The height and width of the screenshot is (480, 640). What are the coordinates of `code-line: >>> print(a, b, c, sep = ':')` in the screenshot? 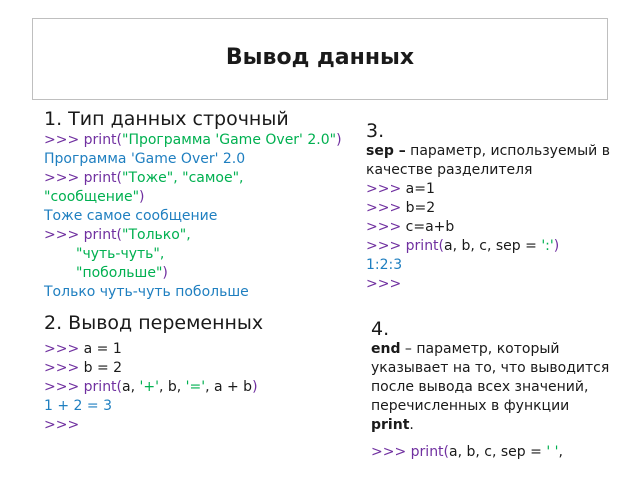 It's located at (501, 246).